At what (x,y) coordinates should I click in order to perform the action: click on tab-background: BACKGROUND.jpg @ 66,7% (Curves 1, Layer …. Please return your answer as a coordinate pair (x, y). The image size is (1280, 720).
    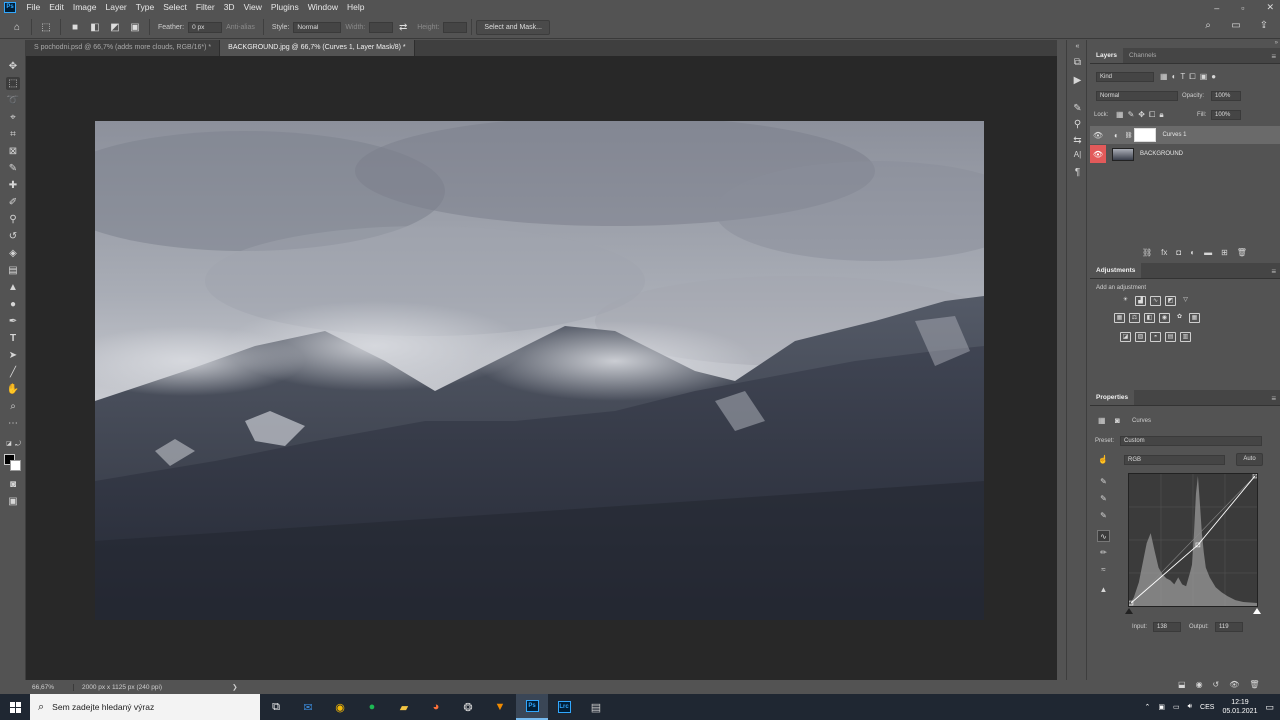
    Looking at the image, I should click on (317, 48).